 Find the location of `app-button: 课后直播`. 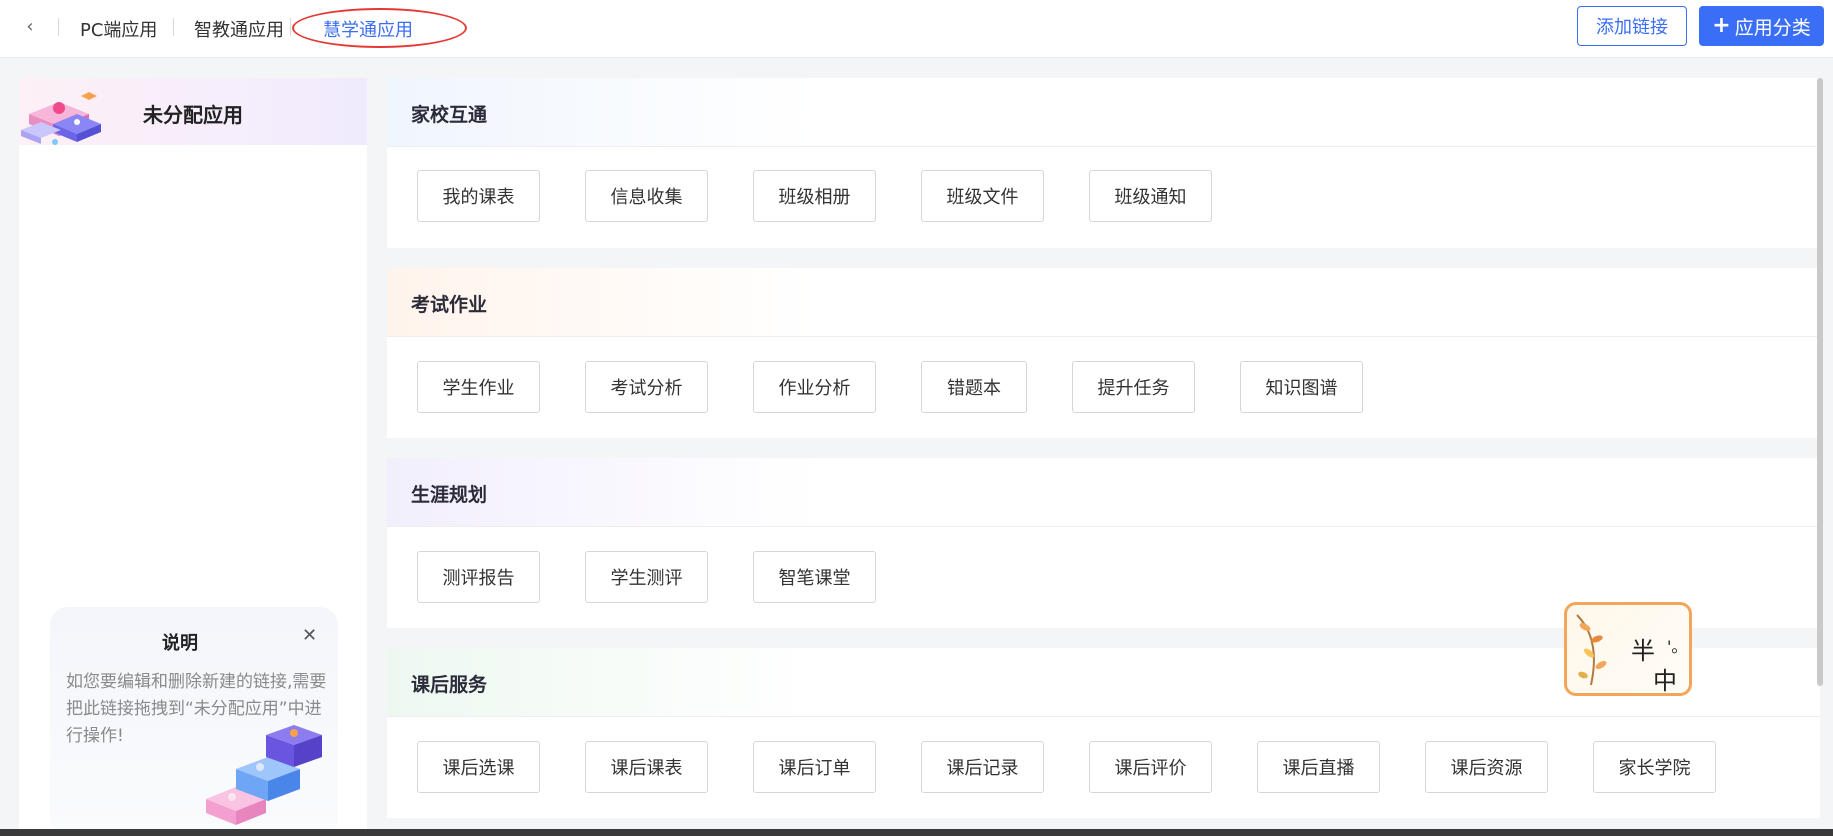

app-button: 课后直播 is located at coordinates (1318, 767).